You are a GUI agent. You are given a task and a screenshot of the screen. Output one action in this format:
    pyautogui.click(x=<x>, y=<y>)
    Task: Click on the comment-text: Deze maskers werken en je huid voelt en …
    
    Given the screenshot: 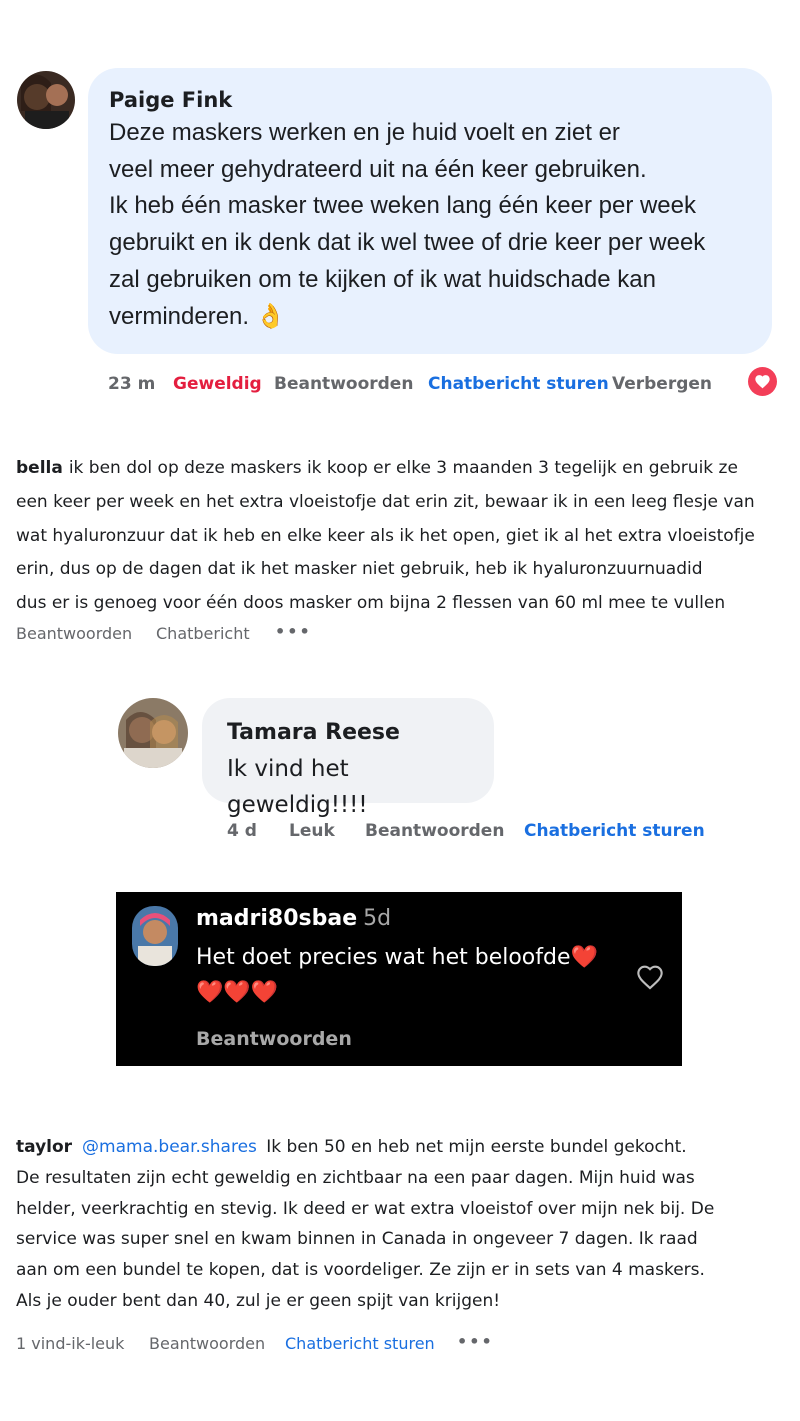 What is the action you would take?
    pyautogui.click(x=430, y=225)
    